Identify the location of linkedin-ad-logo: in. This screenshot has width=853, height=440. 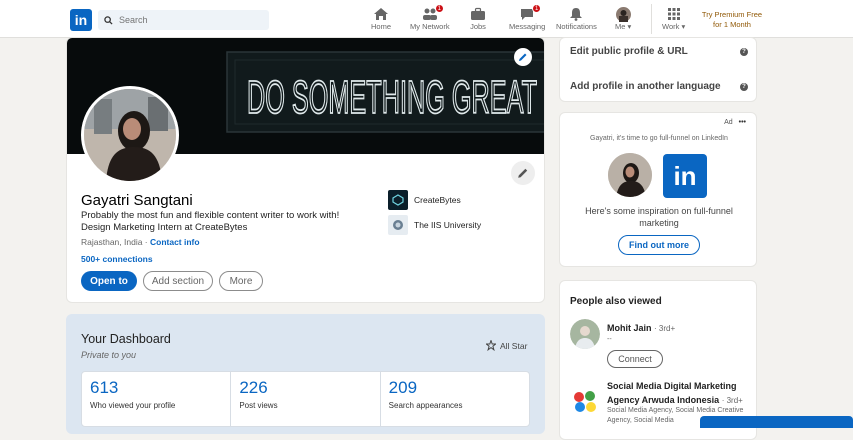
(685, 176).